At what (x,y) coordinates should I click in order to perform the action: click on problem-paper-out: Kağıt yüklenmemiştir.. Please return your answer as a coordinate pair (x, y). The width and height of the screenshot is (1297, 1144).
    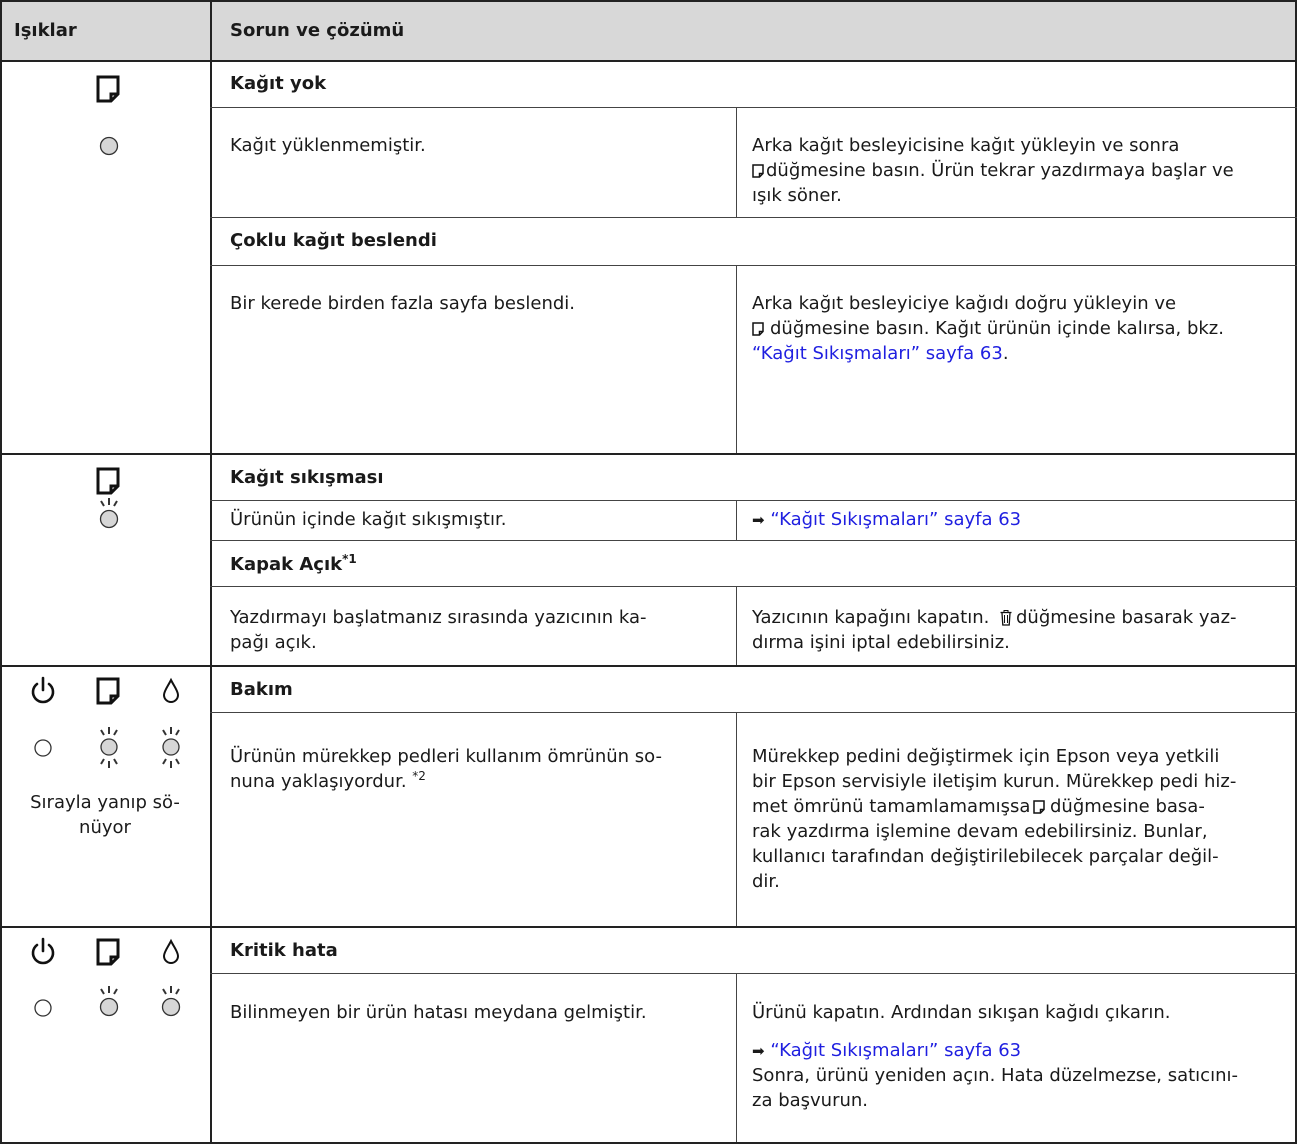
    Looking at the image, I should click on (328, 145).